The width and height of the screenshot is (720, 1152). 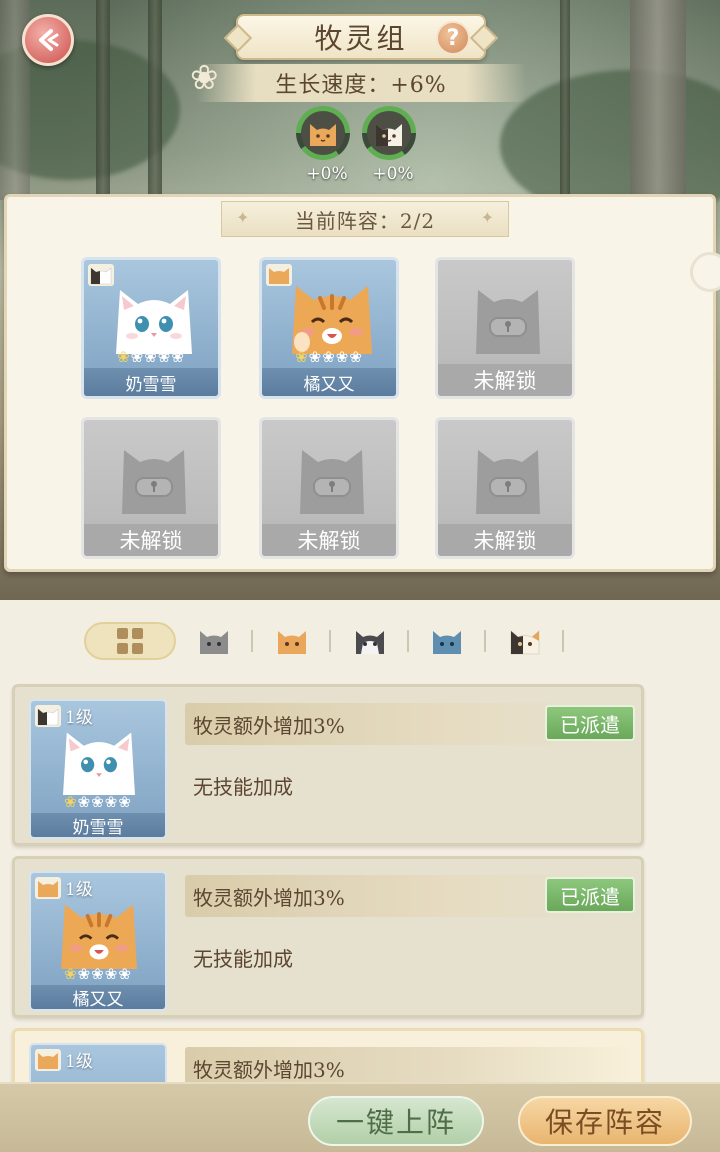 I want to click on lineup-slot-1: ❀❀❀❀❀ 奶雪雪, so click(x=151, y=328).